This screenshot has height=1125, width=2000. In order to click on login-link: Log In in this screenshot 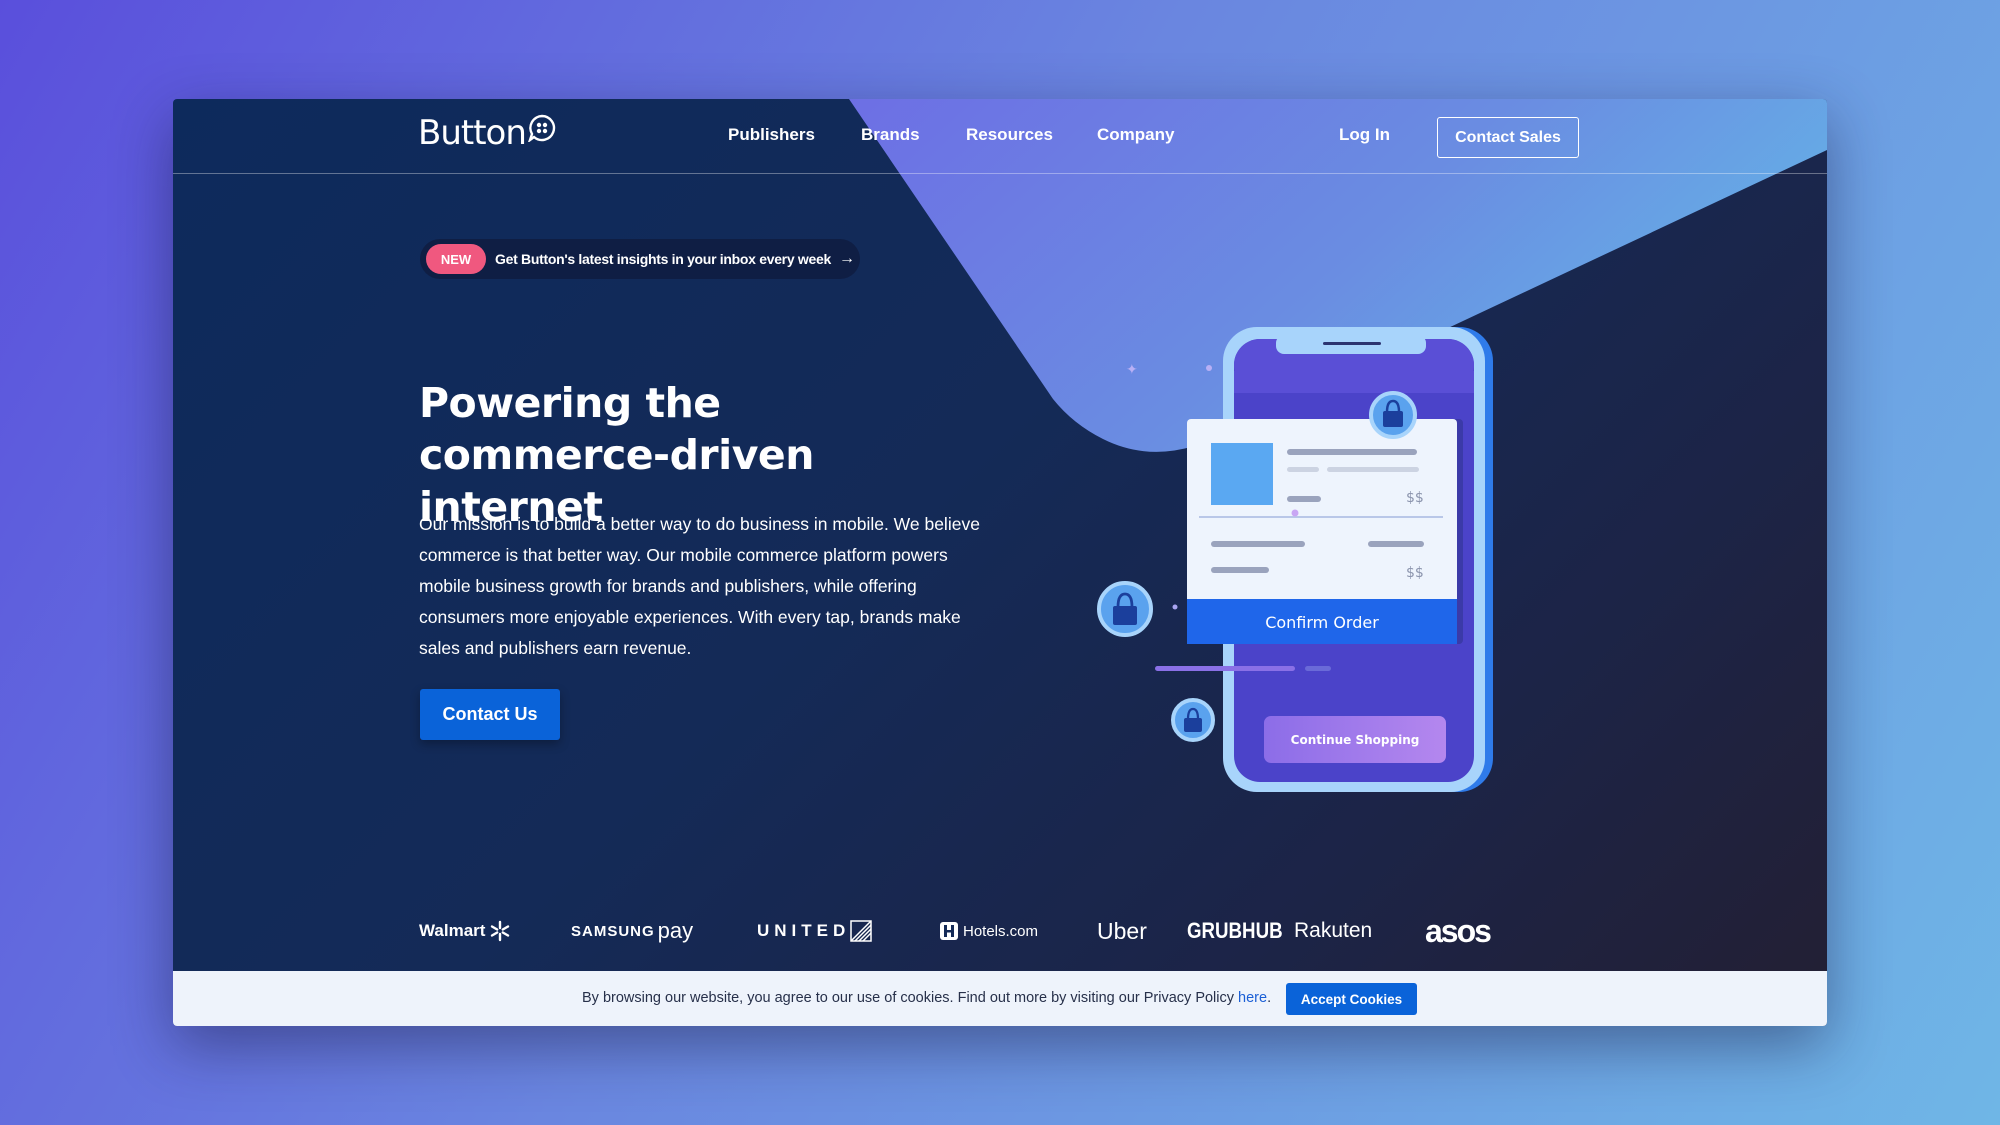, I will do `click(1364, 135)`.